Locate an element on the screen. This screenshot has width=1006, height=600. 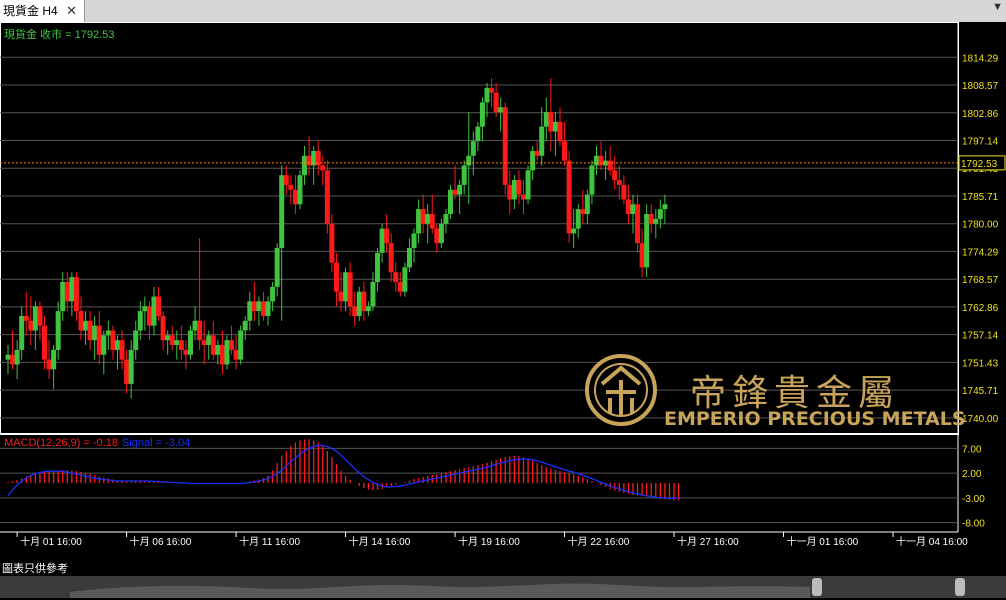
close-icon: ✕ is located at coordinates (70, 11).